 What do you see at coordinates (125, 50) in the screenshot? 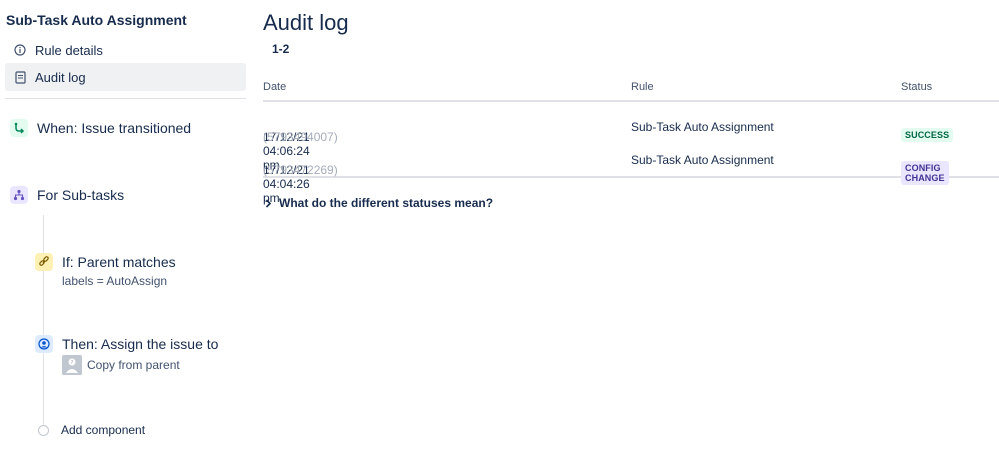
I see `nav-rule-details: Rule details` at bounding box center [125, 50].